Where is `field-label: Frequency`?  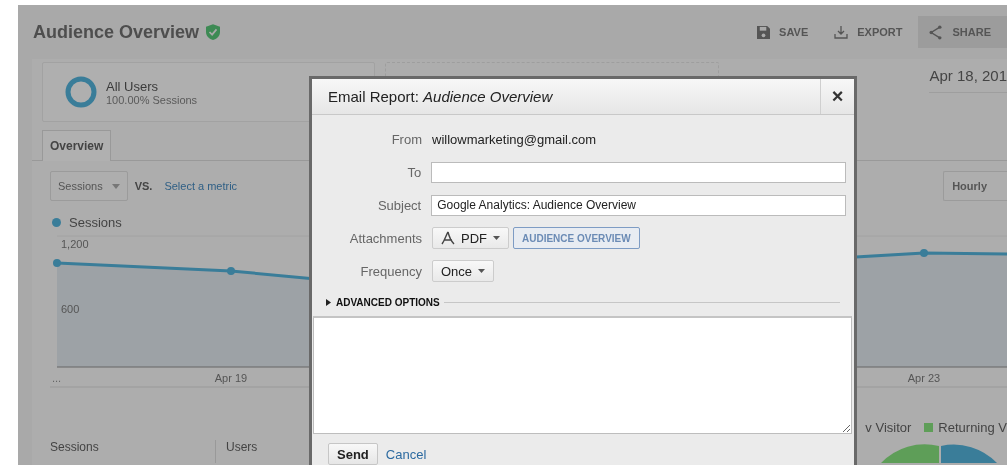 field-label: Frequency is located at coordinates (390, 271).